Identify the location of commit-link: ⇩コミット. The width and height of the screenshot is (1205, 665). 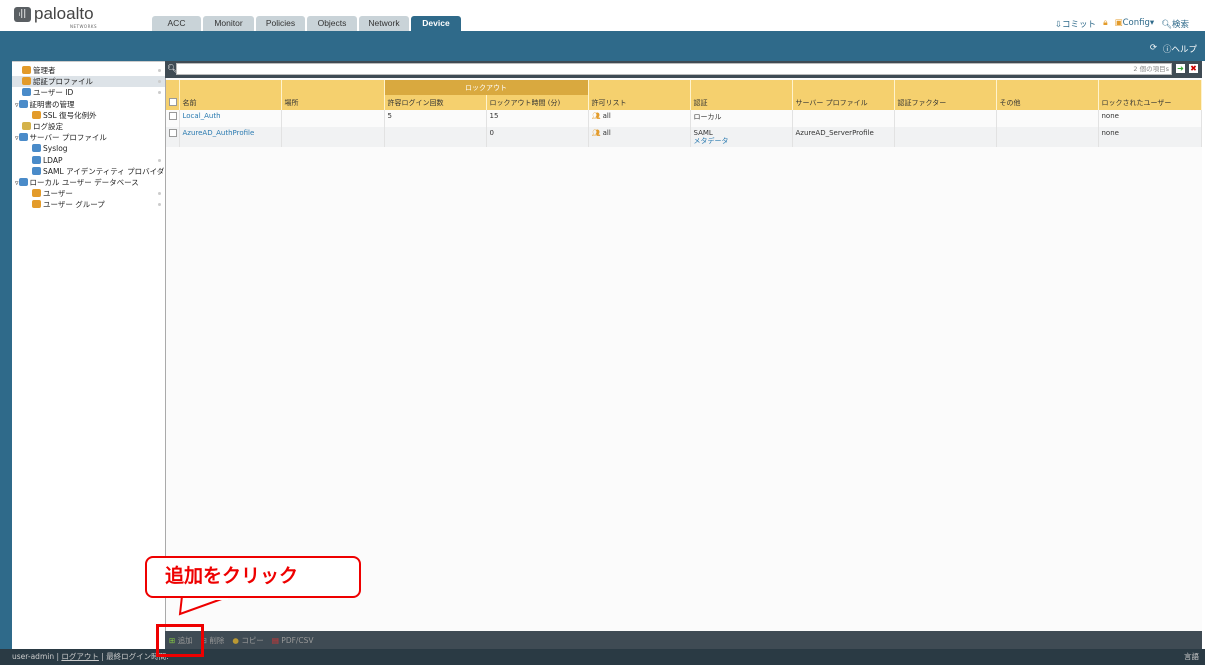
(1075, 24).